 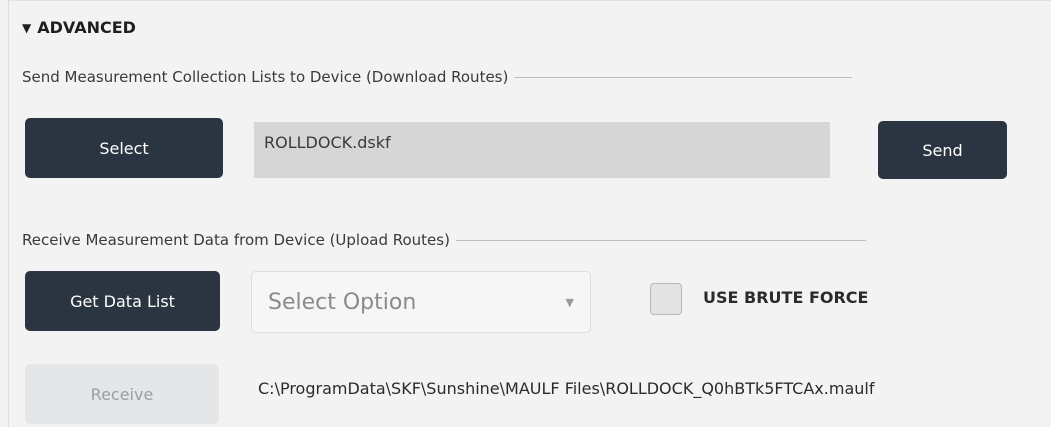 I want to click on brute-force-label: USE BRUTE FORCE, so click(x=786, y=297).